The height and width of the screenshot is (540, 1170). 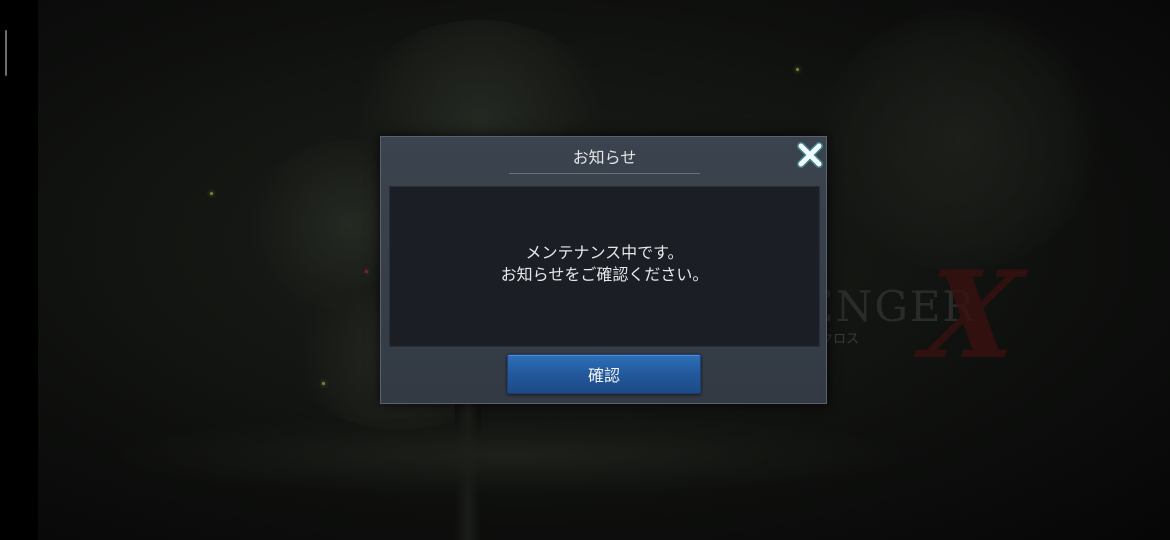 What do you see at coordinates (6, 53) in the screenshot?
I see `side-indicator-line` at bounding box center [6, 53].